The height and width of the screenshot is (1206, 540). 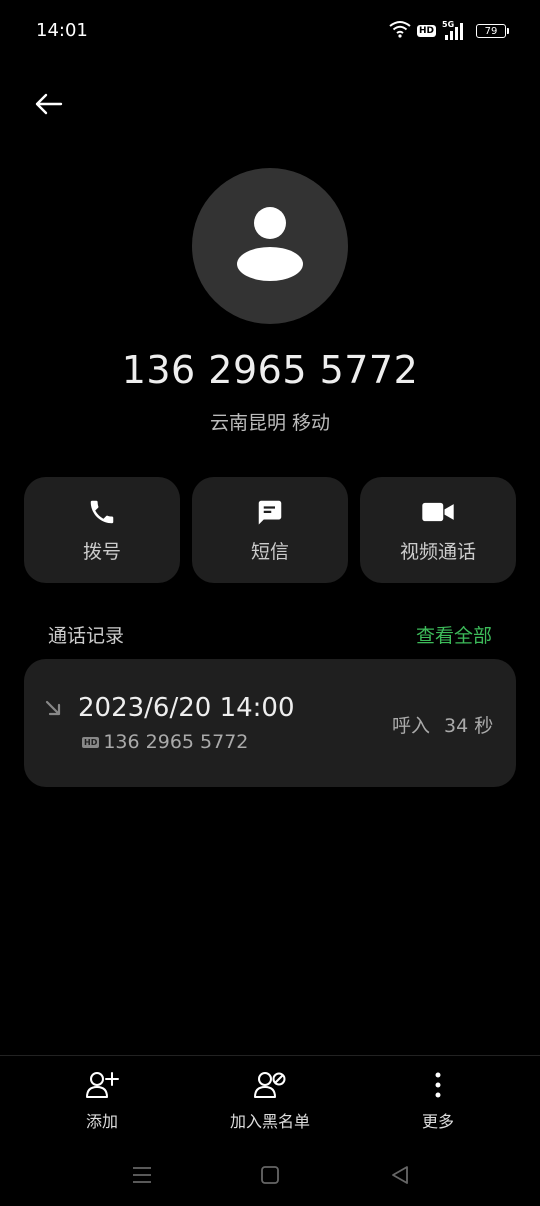 What do you see at coordinates (269, 1121) in the screenshot?
I see `blacklist-label: 加入黑名单` at bounding box center [269, 1121].